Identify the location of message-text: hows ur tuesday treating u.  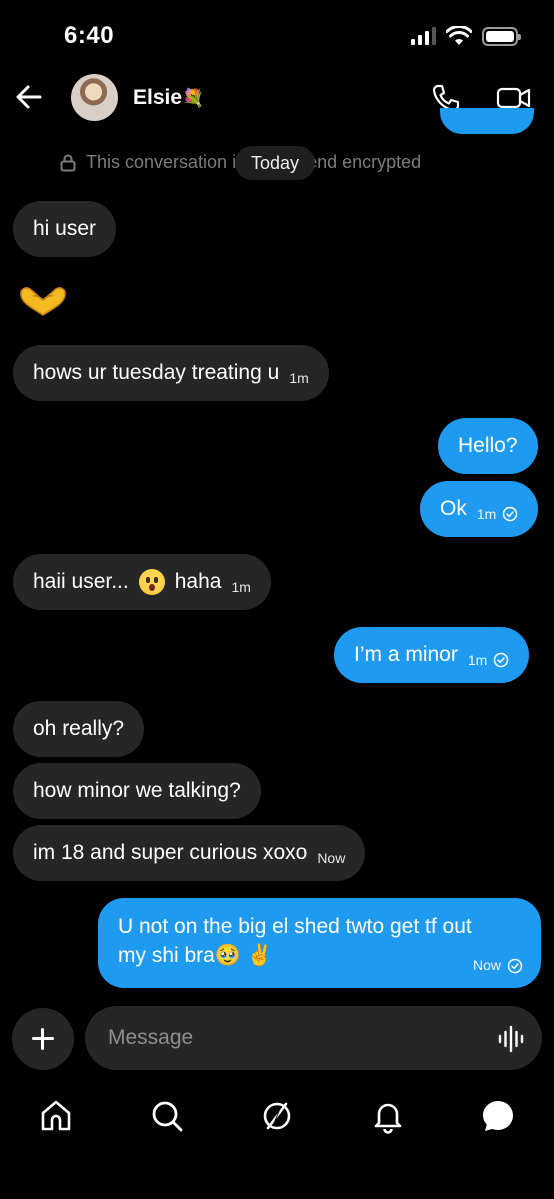
(156, 372).